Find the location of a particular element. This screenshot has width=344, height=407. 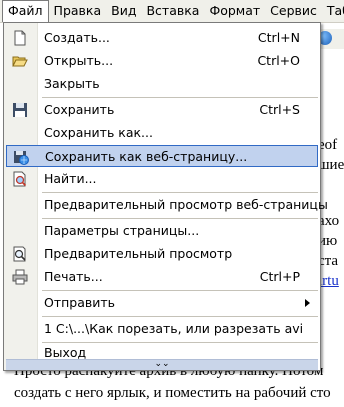

menu-item-print: Печать... Ctrl+P is located at coordinates (162, 277).